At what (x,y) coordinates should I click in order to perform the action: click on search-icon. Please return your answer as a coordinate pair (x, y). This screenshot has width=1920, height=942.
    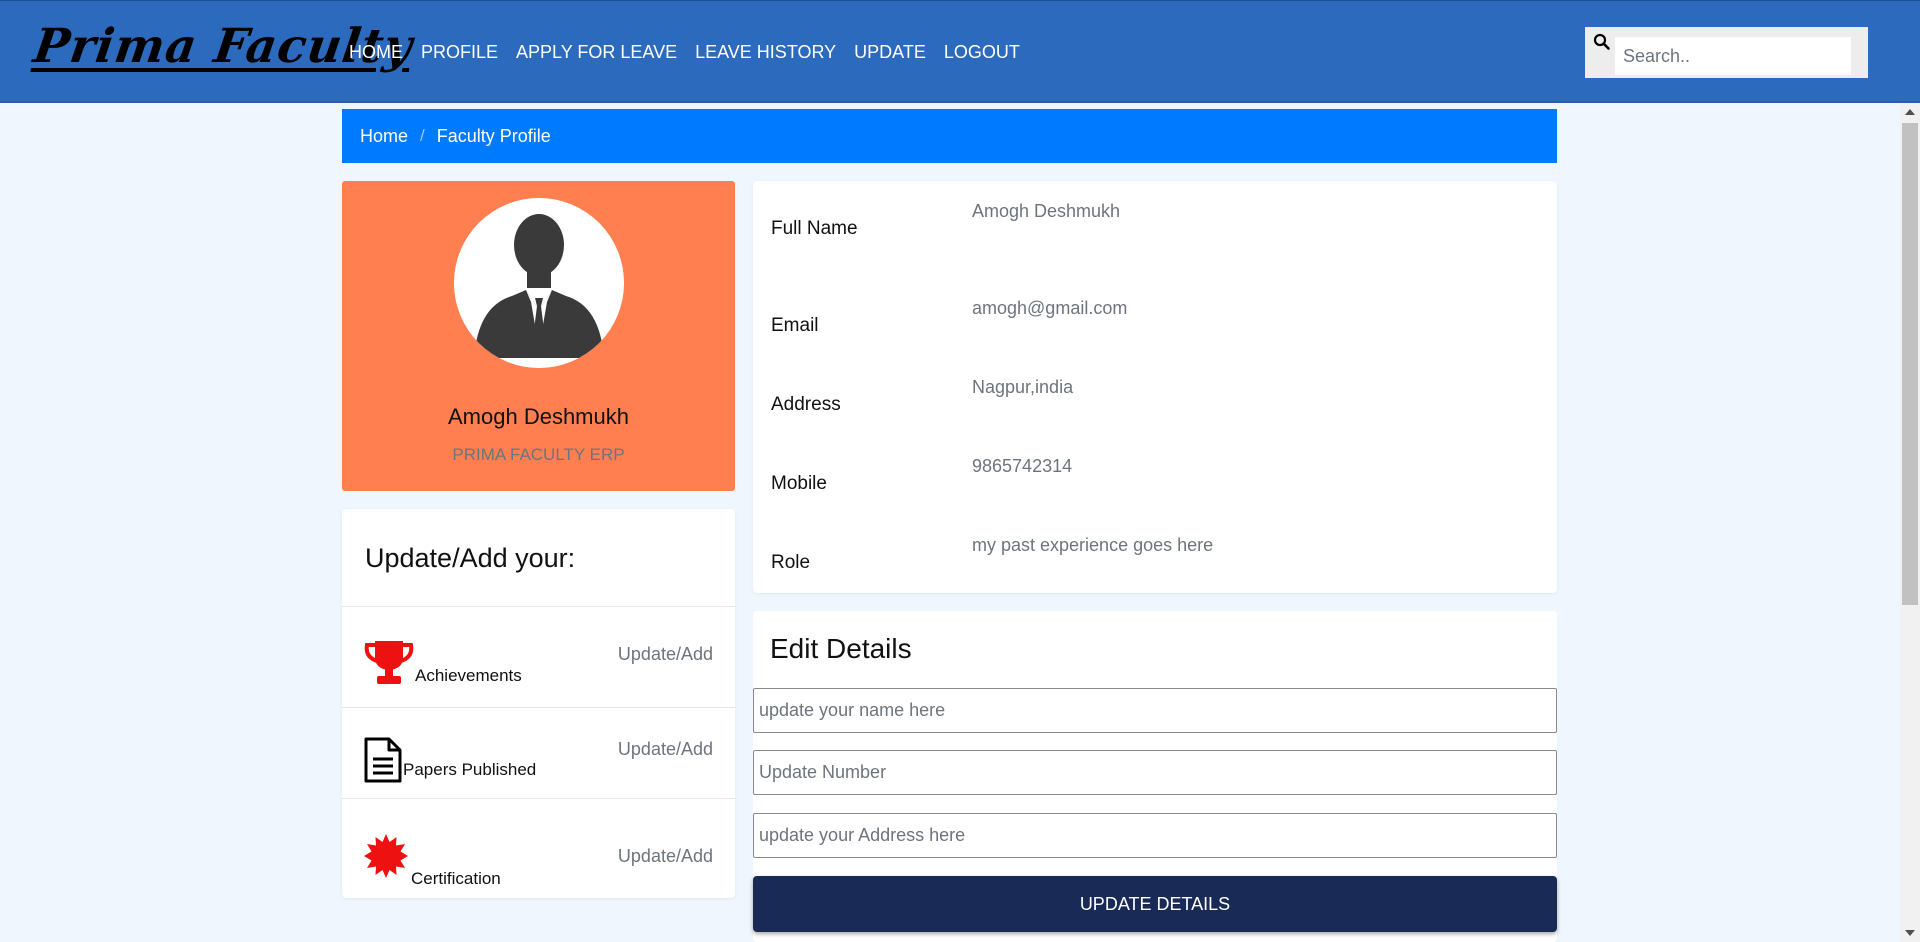
    Looking at the image, I should click on (1602, 42).